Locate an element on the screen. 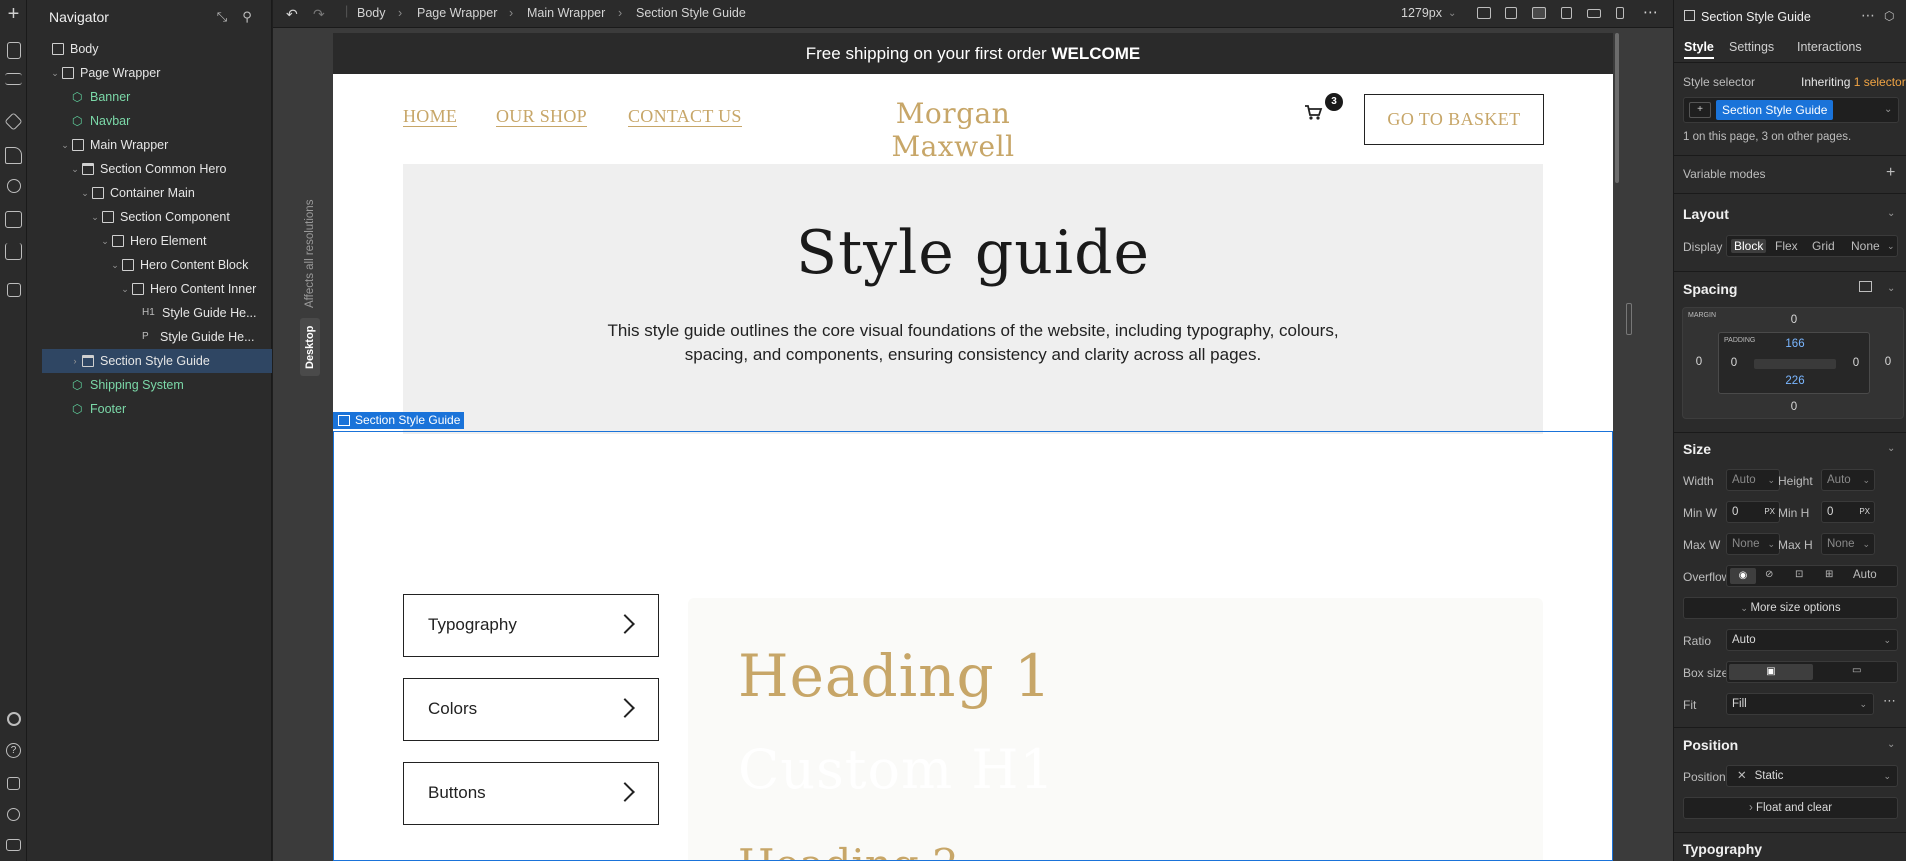 This screenshot has width=1906, height=861. canvas-scrollbar is located at coordinates (1617, 447).